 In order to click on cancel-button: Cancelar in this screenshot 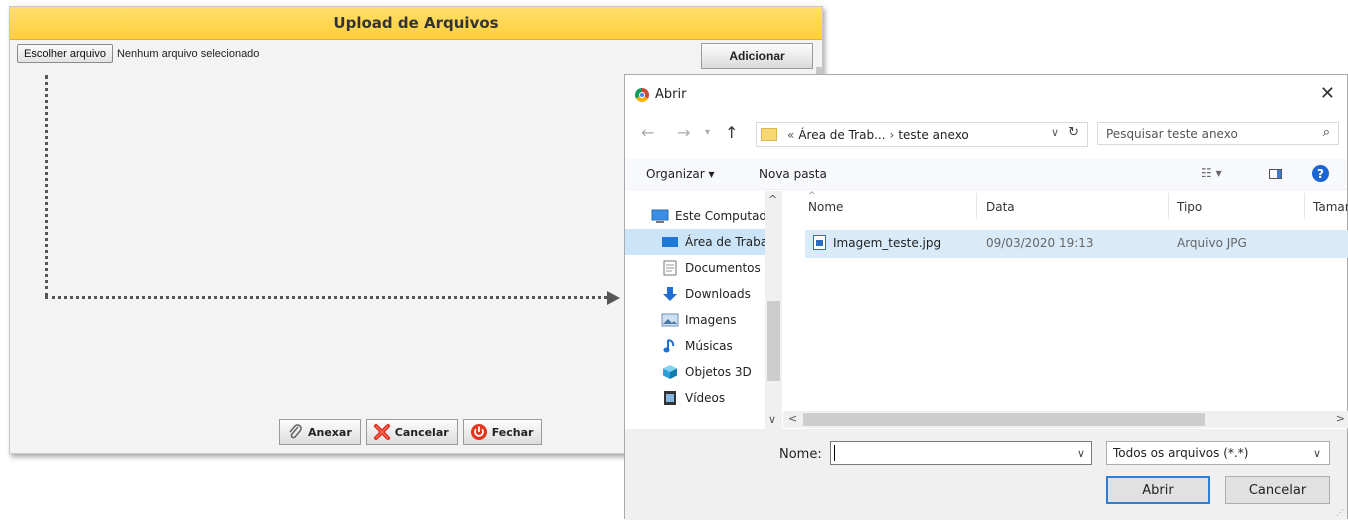, I will do `click(1277, 490)`.